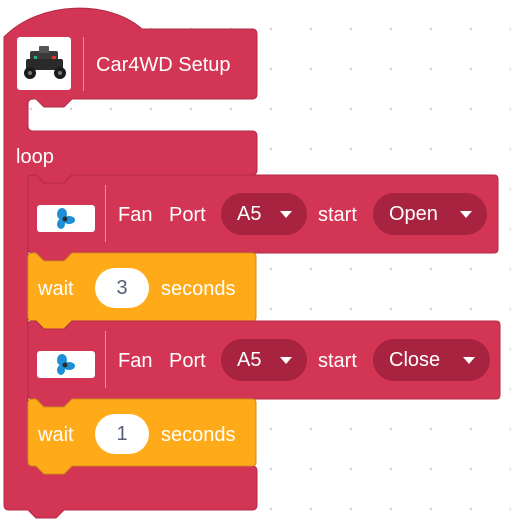  What do you see at coordinates (122, 434) in the screenshot?
I see `wait-seconds-input: 1` at bounding box center [122, 434].